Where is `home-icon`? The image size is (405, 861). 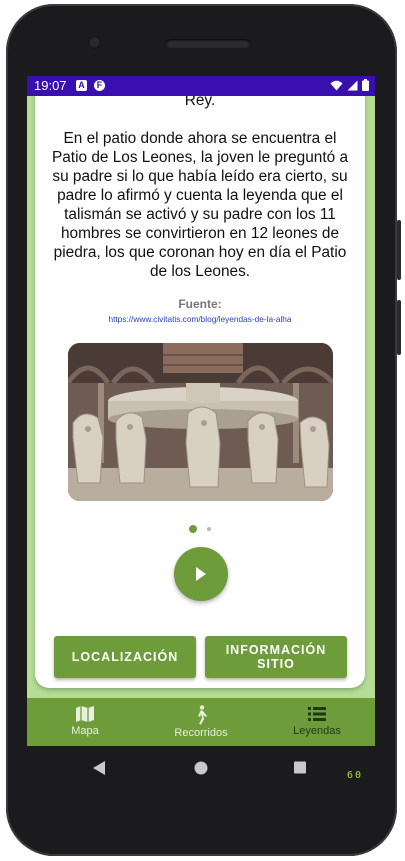 home-icon is located at coordinates (201, 768).